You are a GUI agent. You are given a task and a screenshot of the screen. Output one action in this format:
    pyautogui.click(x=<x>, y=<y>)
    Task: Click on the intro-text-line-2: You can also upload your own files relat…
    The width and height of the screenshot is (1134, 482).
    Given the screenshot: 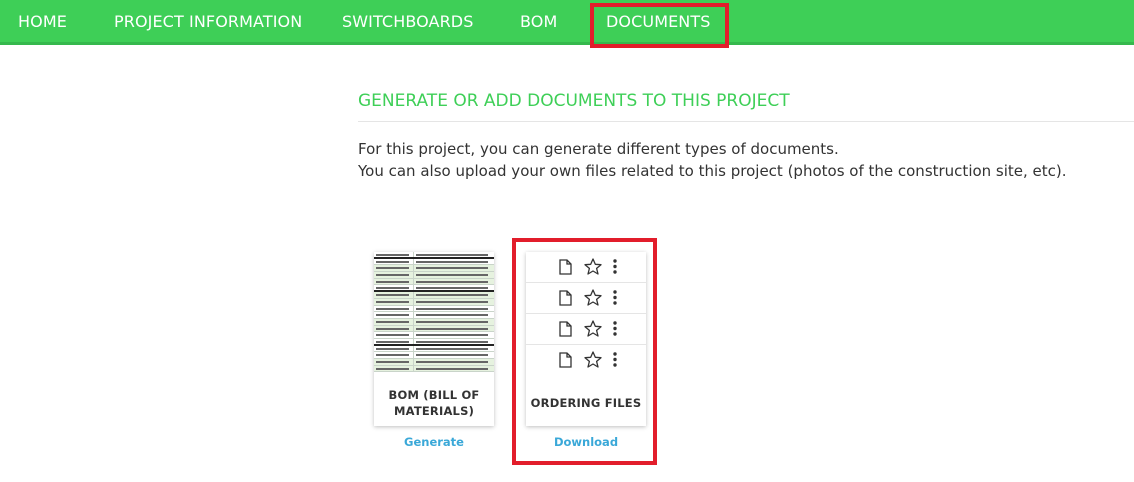 What is the action you would take?
    pyautogui.click(x=712, y=171)
    